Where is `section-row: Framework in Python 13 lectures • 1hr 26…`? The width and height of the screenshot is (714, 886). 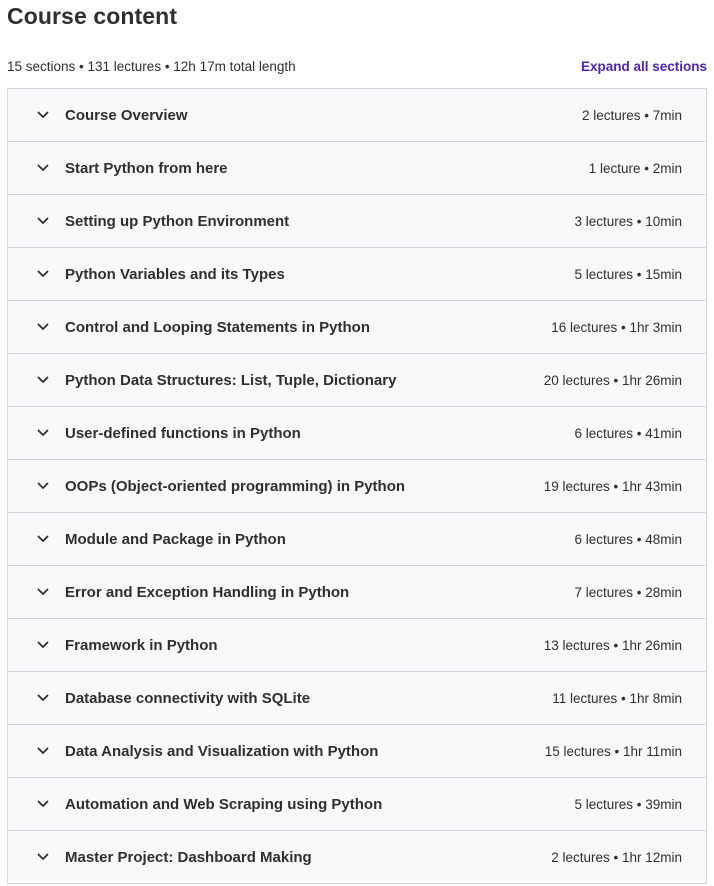 section-row: Framework in Python 13 lectures • 1hr 26… is located at coordinates (357, 645).